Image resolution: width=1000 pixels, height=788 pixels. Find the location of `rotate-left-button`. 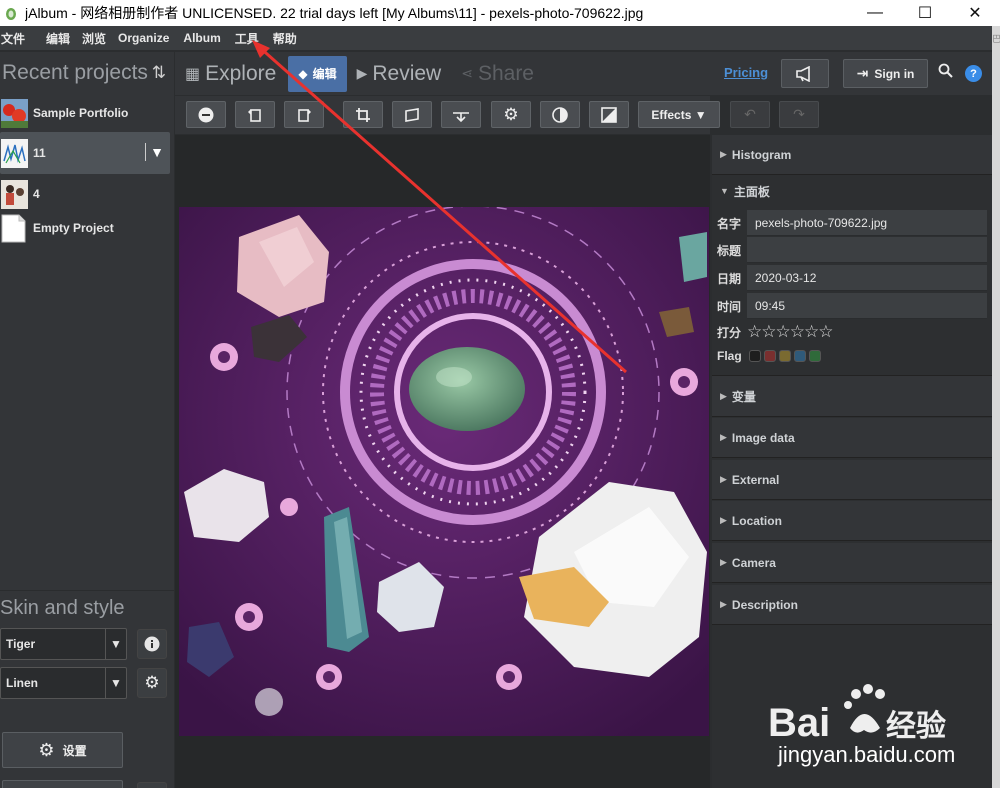

rotate-left-button is located at coordinates (255, 114).